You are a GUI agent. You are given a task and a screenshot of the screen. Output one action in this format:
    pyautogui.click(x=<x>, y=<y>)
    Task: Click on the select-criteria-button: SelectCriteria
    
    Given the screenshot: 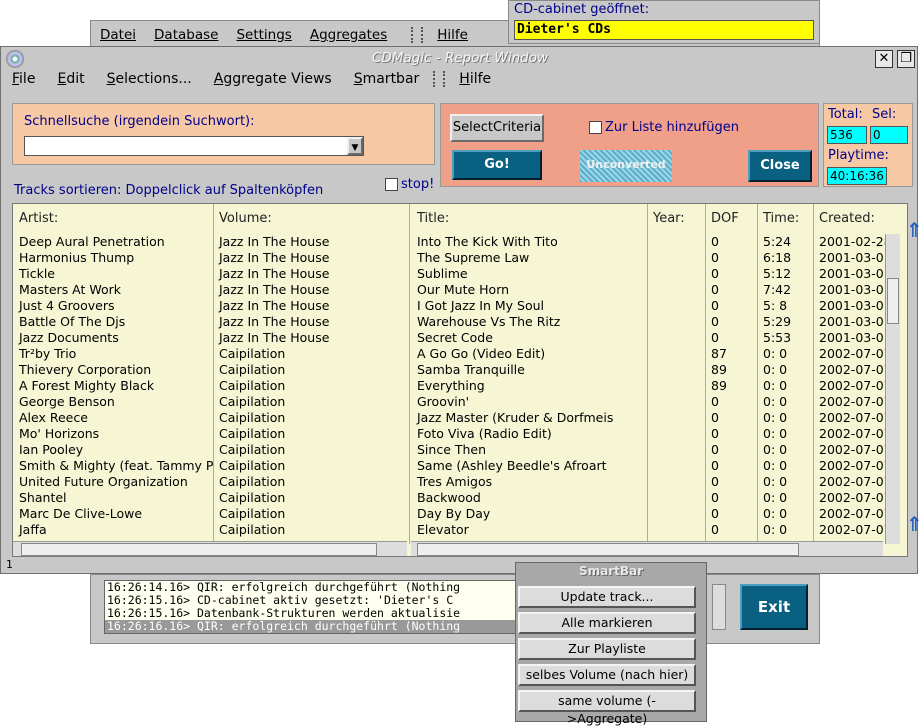 What is the action you would take?
    pyautogui.click(x=497, y=128)
    